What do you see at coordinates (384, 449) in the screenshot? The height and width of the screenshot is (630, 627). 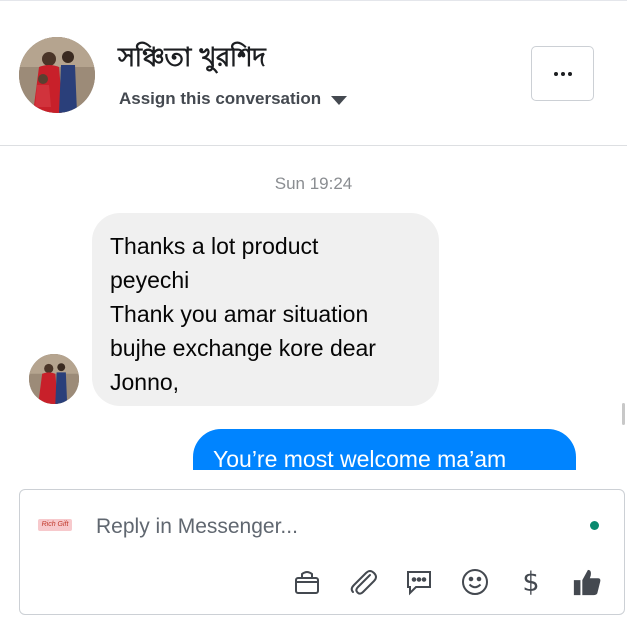 I see `outgoing-message-bubble: You’re most welcome ma’am` at bounding box center [384, 449].